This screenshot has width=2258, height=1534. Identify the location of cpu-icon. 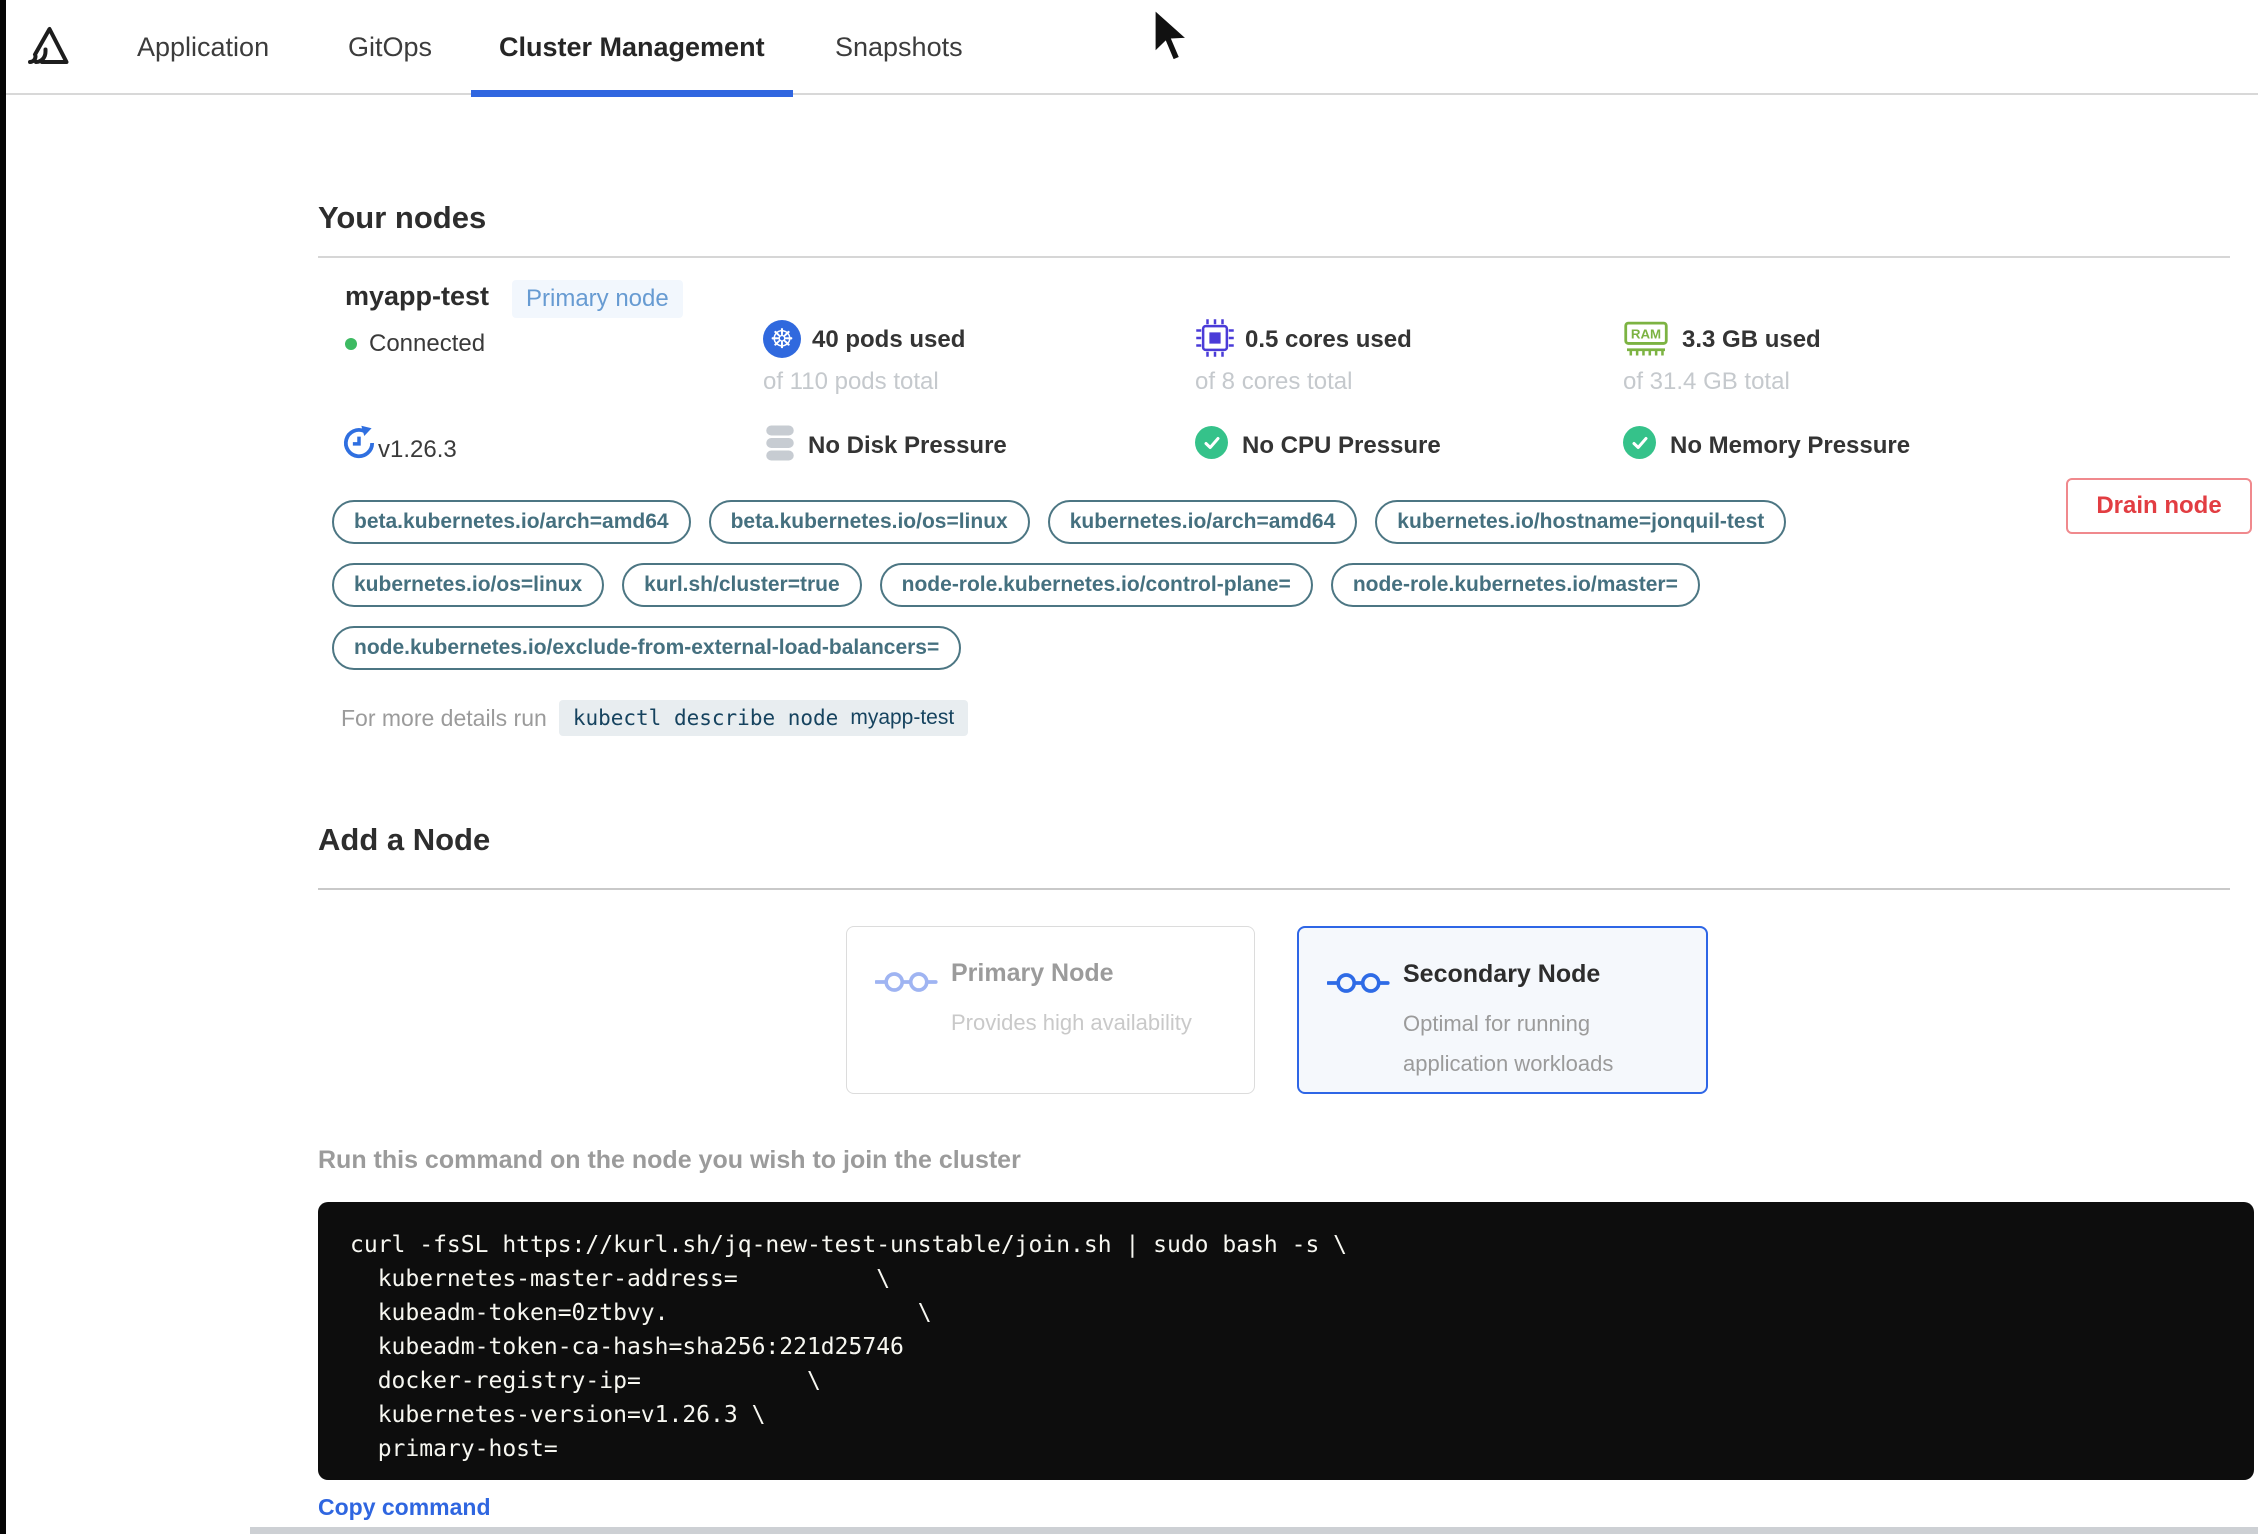
(1215, 338).